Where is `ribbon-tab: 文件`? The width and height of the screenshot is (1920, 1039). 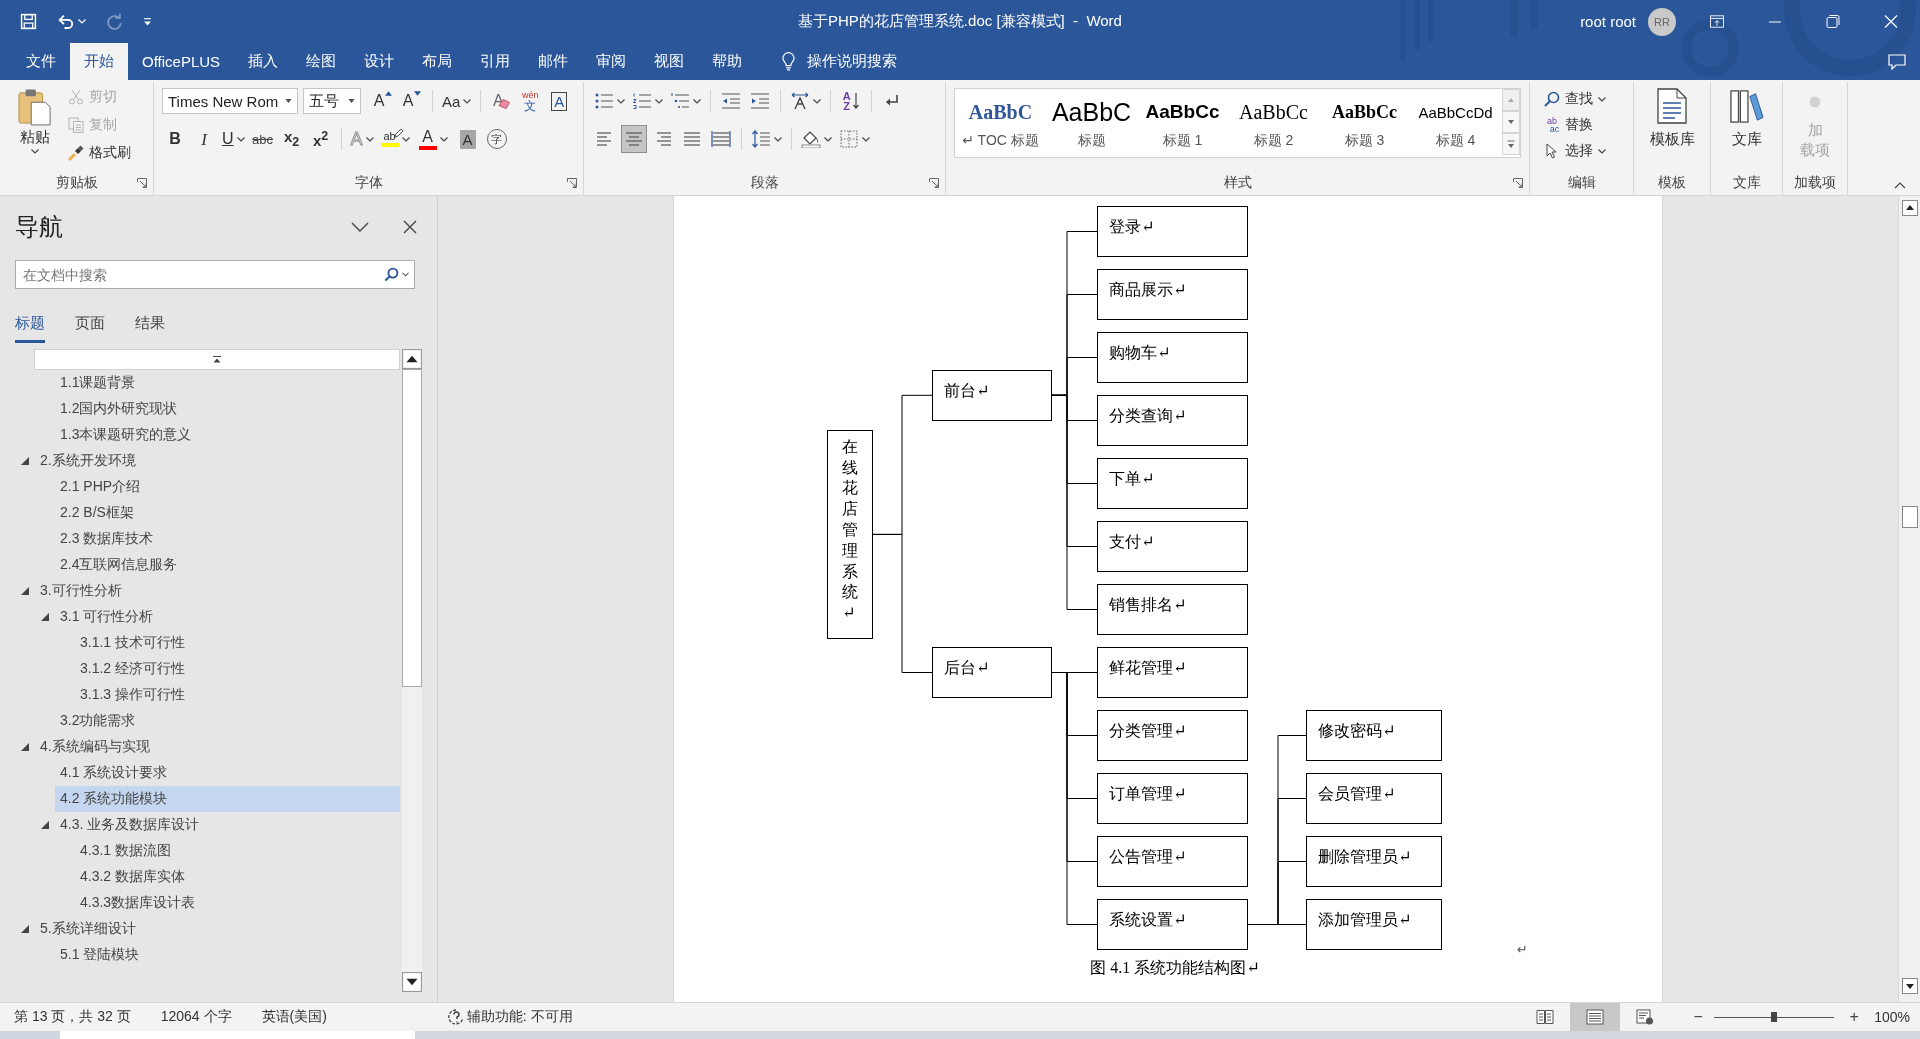
ribbon-tab: 文件 is located at coordinates (41, 61).